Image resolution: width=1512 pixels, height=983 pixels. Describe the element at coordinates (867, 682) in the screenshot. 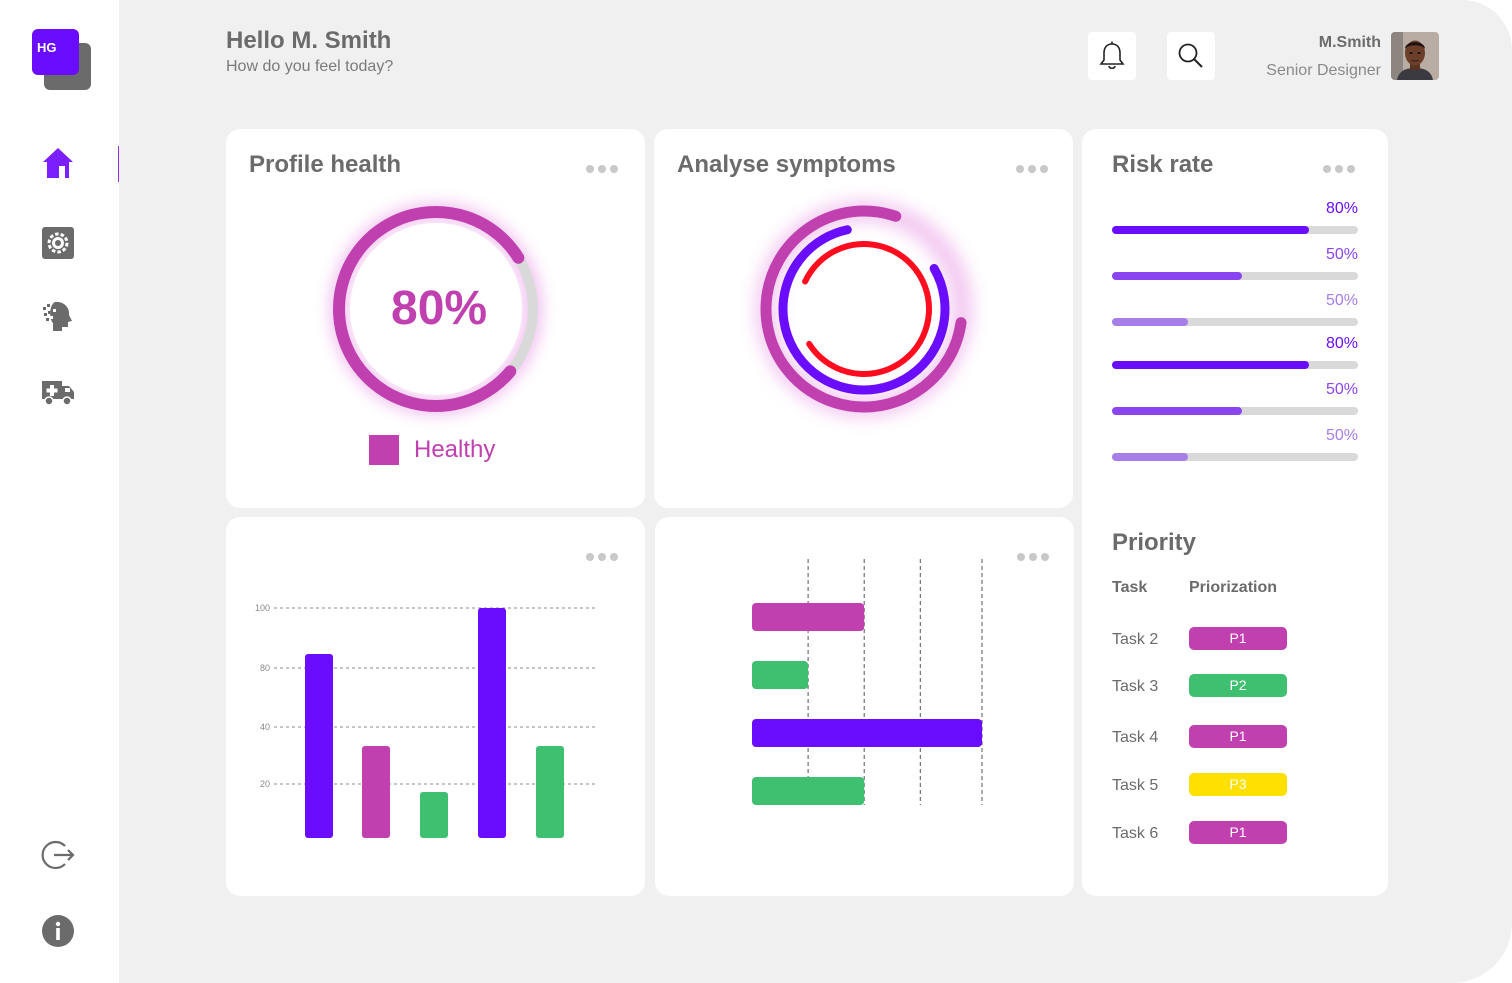

I see `horizontal-bar-chart` at that location.